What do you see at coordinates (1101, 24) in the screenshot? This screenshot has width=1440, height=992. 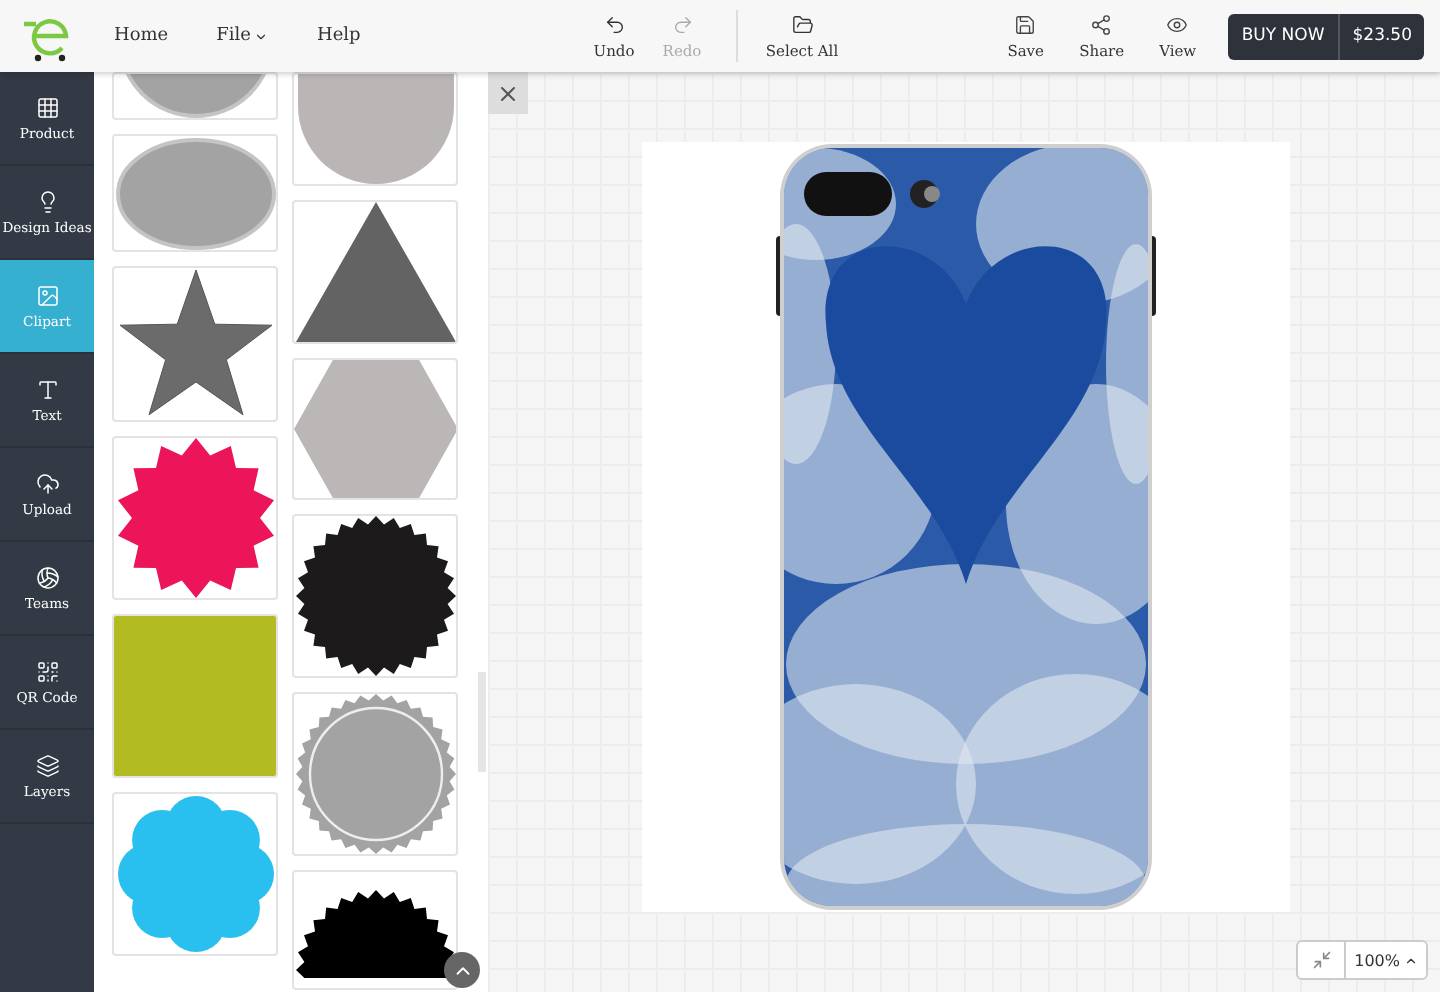 I see `share-icon` at bounding box center [1101, 24].